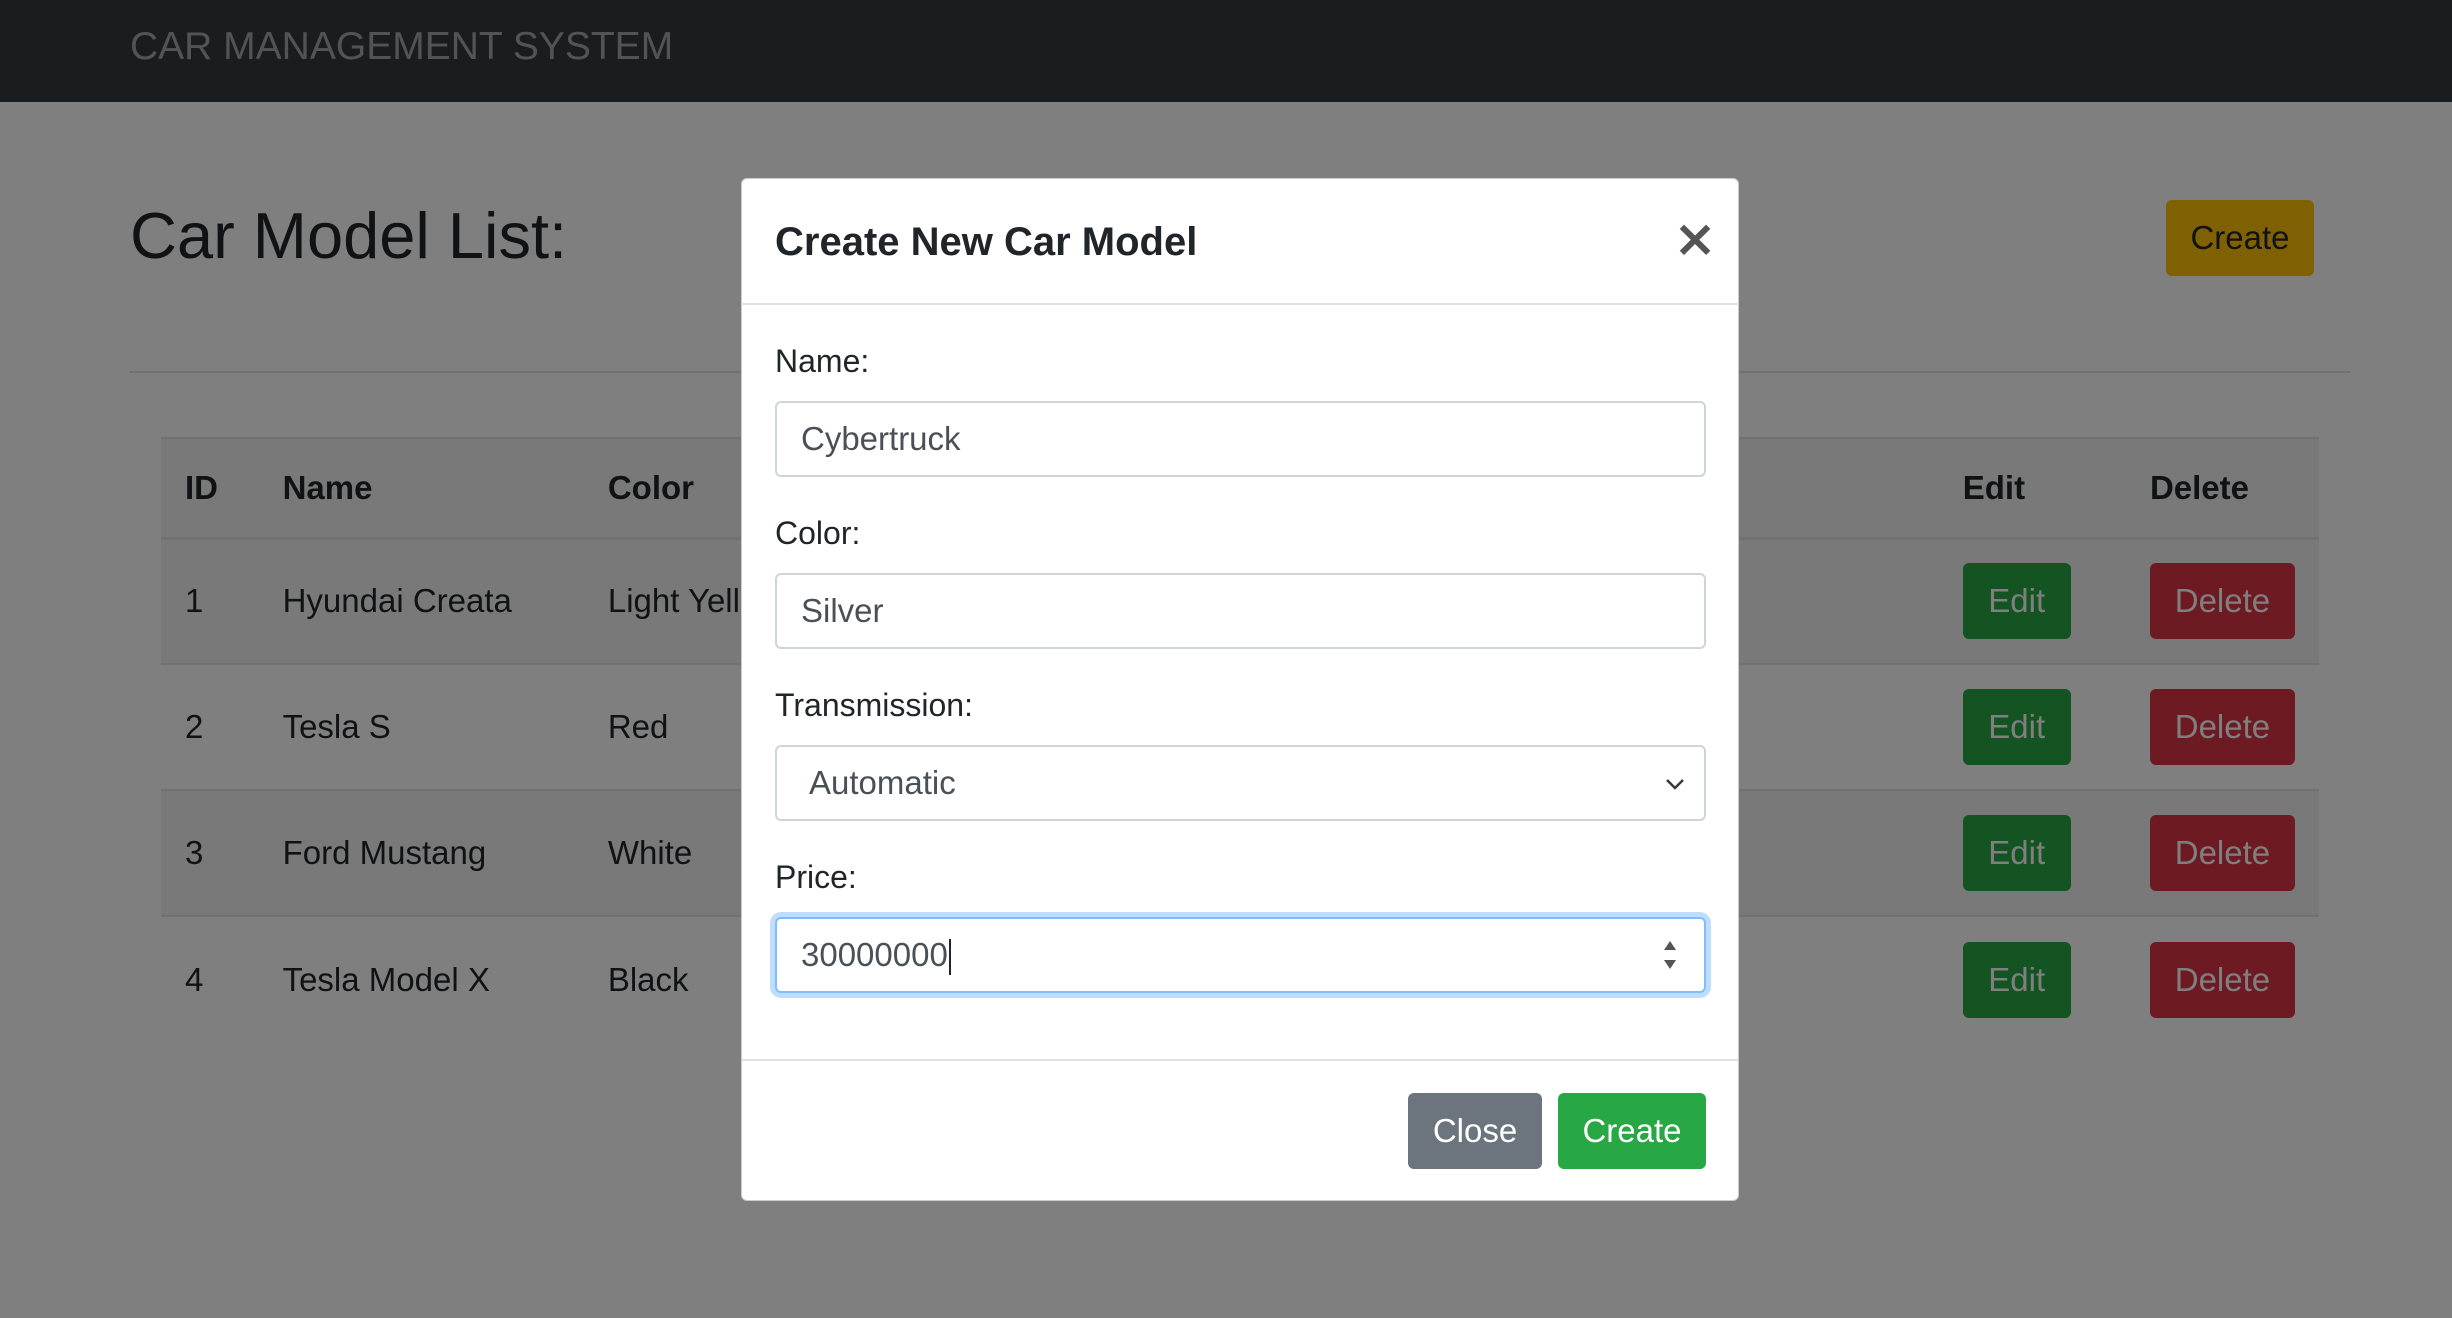 The height and width of the screenshot is (1318, 2452). What do you see at coordinates (986, 242) in the screenshot?
I see `modal-title: Create New Car Model` at bounding box center [986, 242].